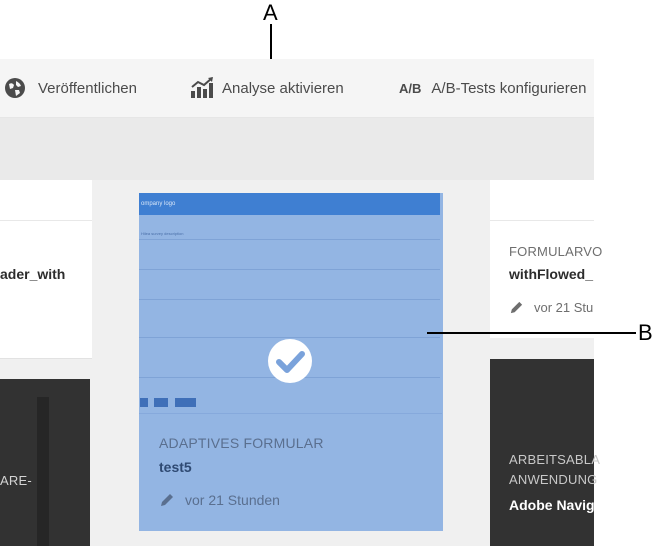  I want to click on publish-button: Veröffentlichen, so click(70, 88).